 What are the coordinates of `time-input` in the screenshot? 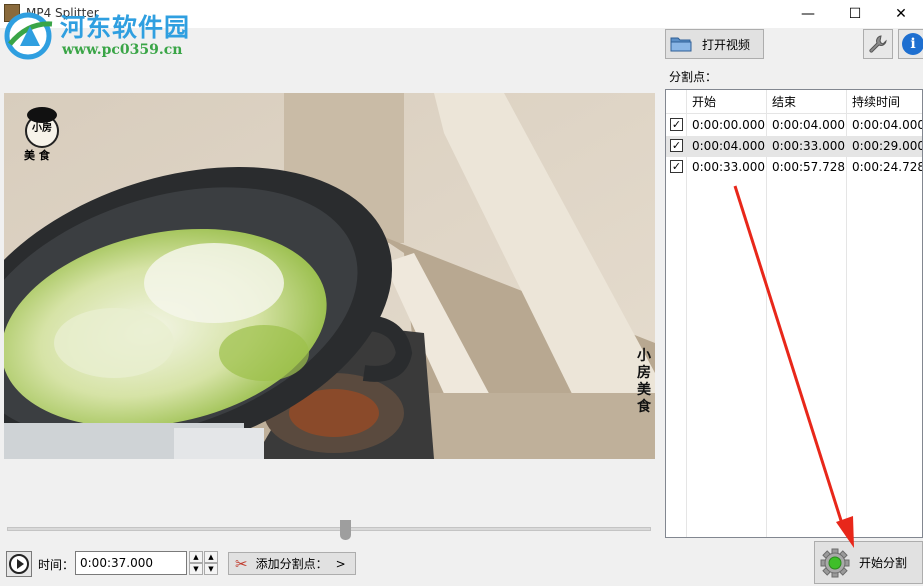 It's located at (131, 563).